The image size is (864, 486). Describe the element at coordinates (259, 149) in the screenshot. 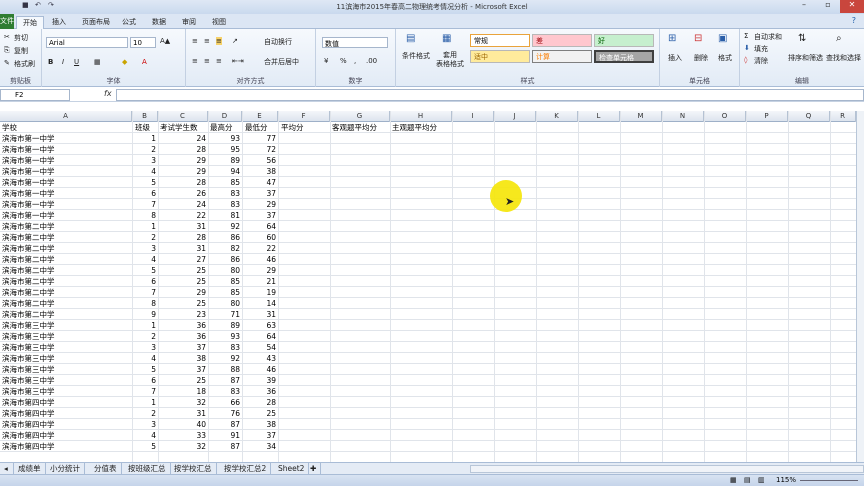

I see `cell: 72` at that location.